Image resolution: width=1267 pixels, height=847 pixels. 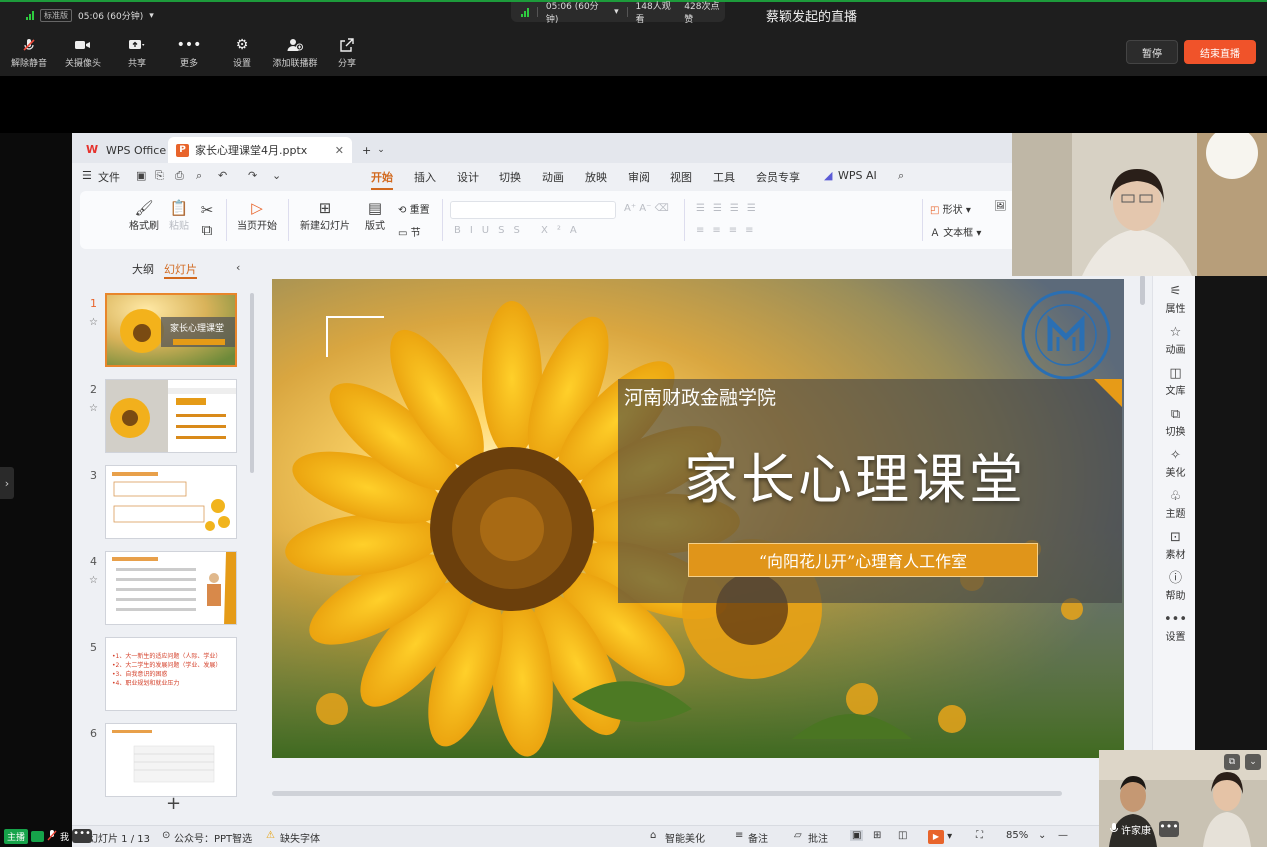 What do you see at coordinates (1175, 422) in the screenshot?
I see `transition-button: ⧉ 切换` at bounding box center [1175, 422].